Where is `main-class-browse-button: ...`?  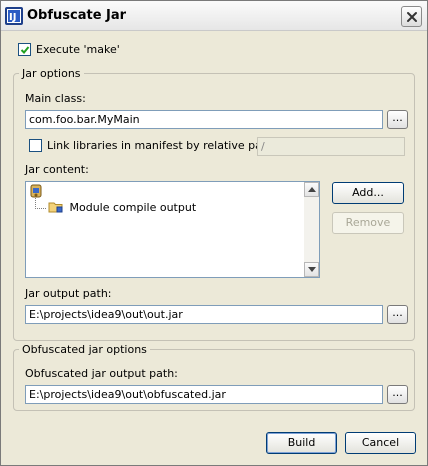 main-class-browse-button: ... is located at coordinates (397, 119).